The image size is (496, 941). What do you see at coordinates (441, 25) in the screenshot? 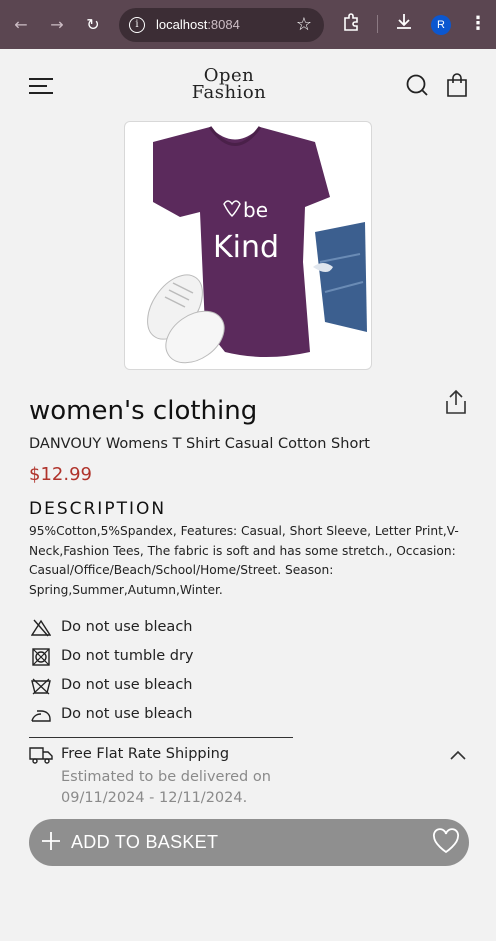
I see `profile-avatar: R` at bounding box center [441, 25].